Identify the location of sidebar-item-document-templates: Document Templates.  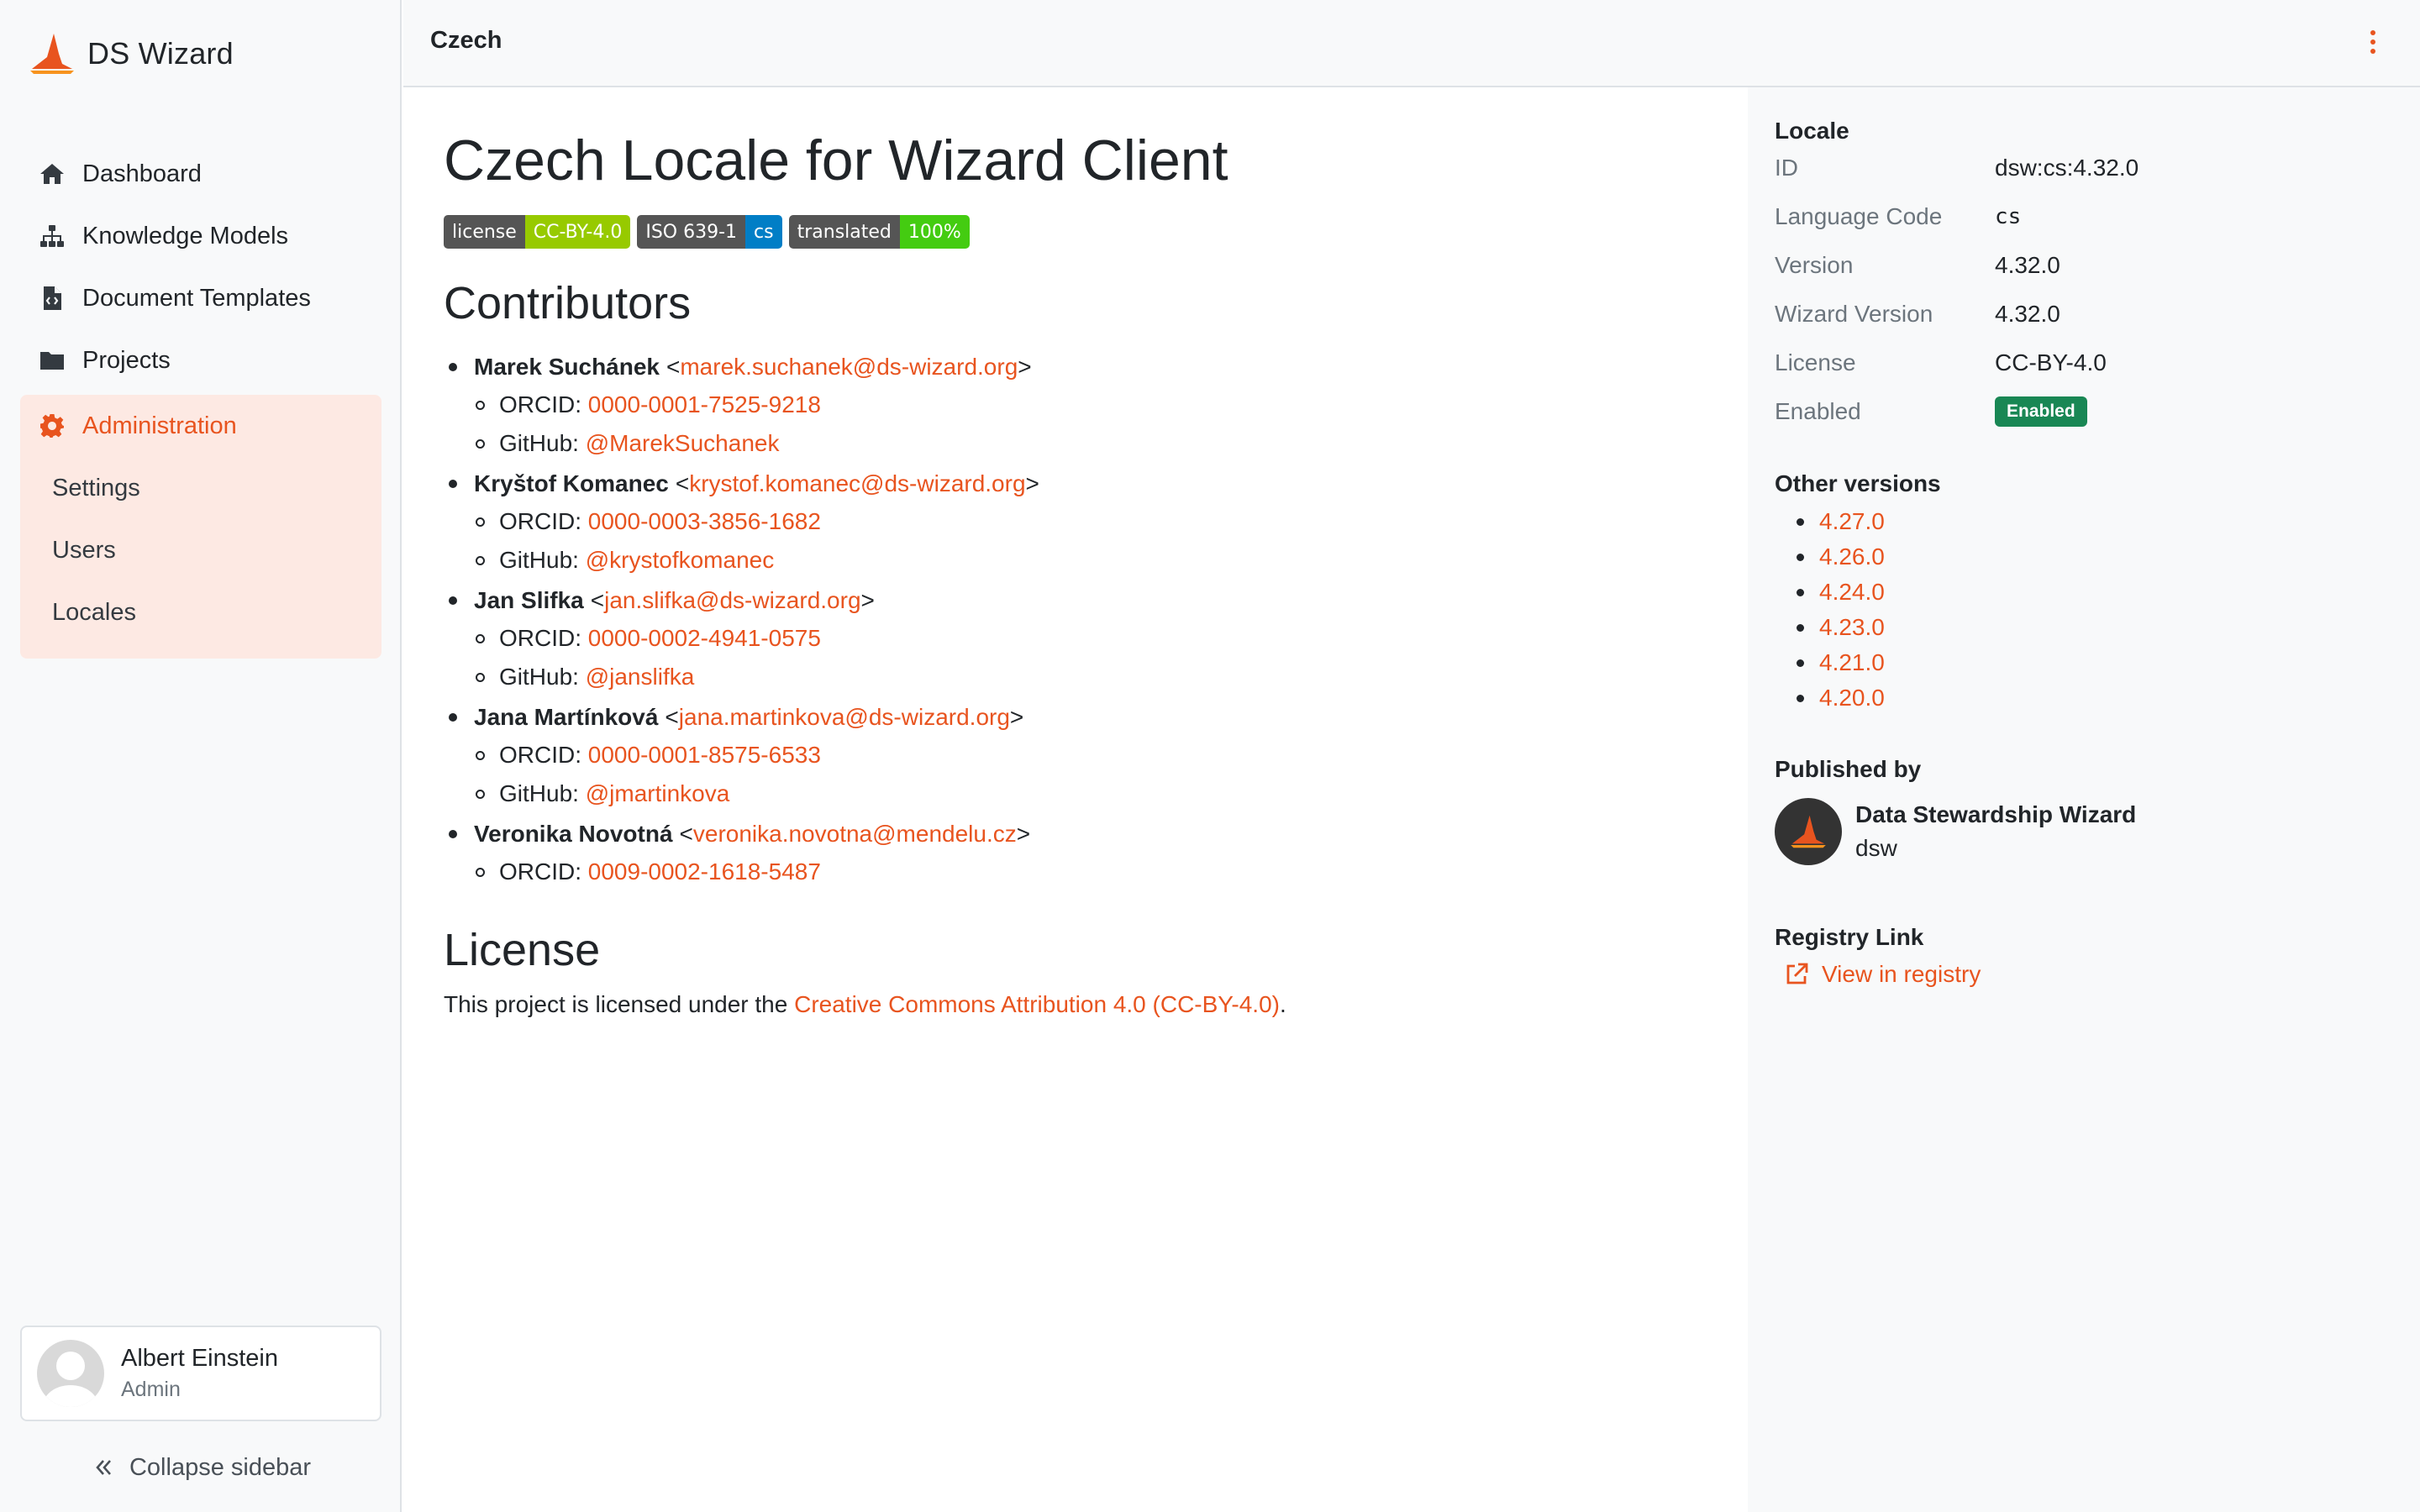
(201, 298).